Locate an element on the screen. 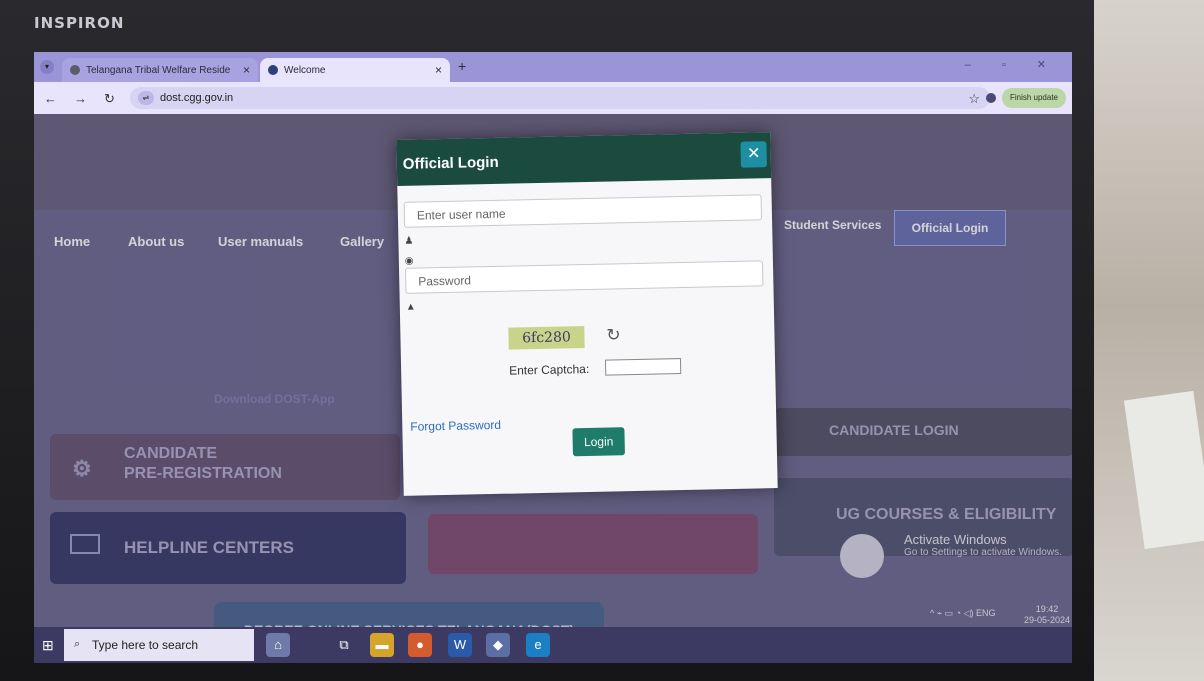  username-field: Enter user name is located at coordinates (583, 211).